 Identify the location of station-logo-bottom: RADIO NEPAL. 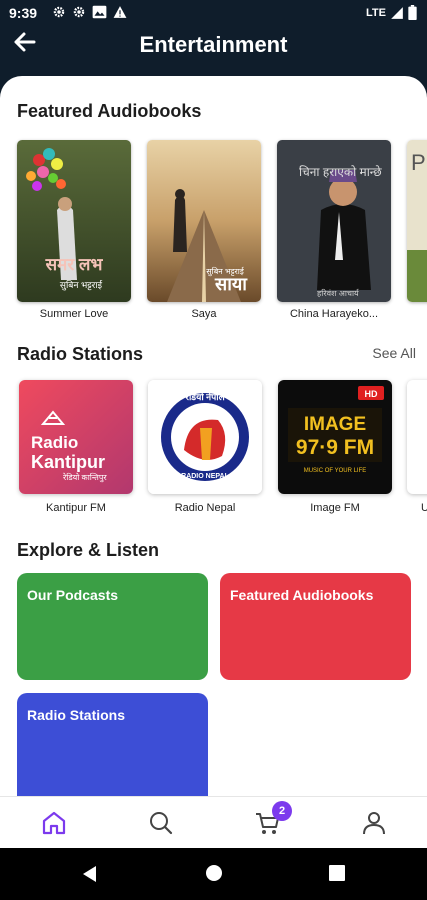
(205, 476).